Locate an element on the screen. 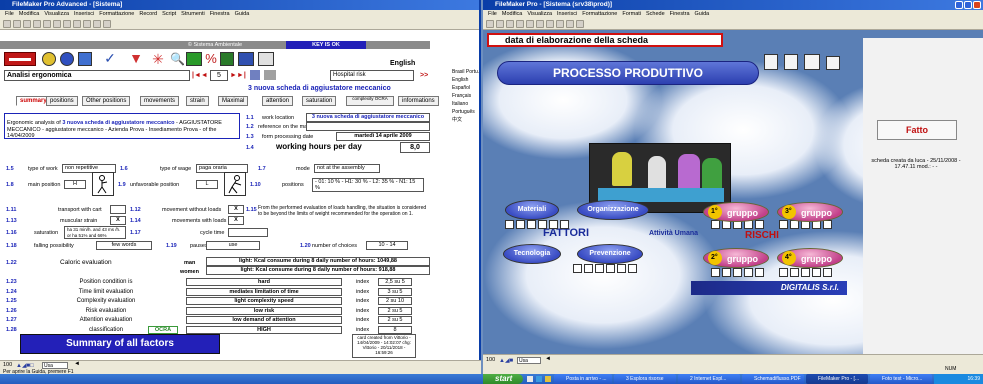 The width and height of the screenshot is (983, 384). rmenu-schede: Schede is located at coordinates (655, 14).